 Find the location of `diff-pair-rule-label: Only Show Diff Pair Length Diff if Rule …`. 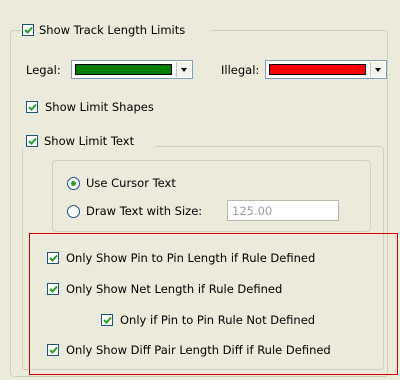

diff-pair-rule-label: Only Show Diff Pair Length Diff if Rule … is located at coordinates (198, 350).